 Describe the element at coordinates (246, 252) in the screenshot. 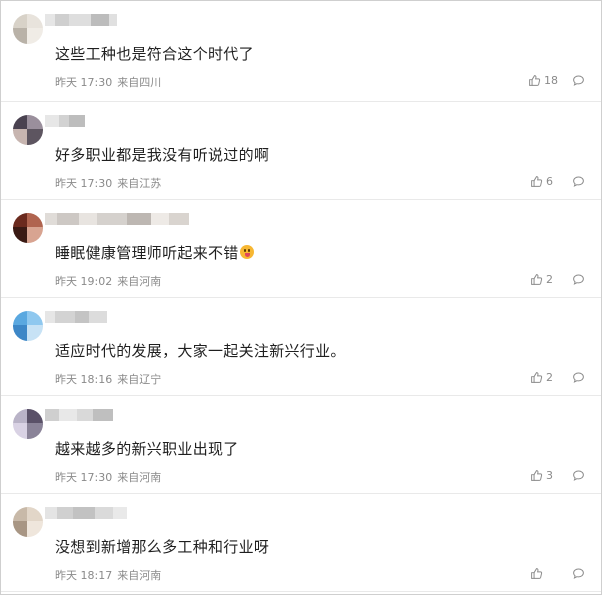

I see `tongue-out-emoji-icon` at that location.